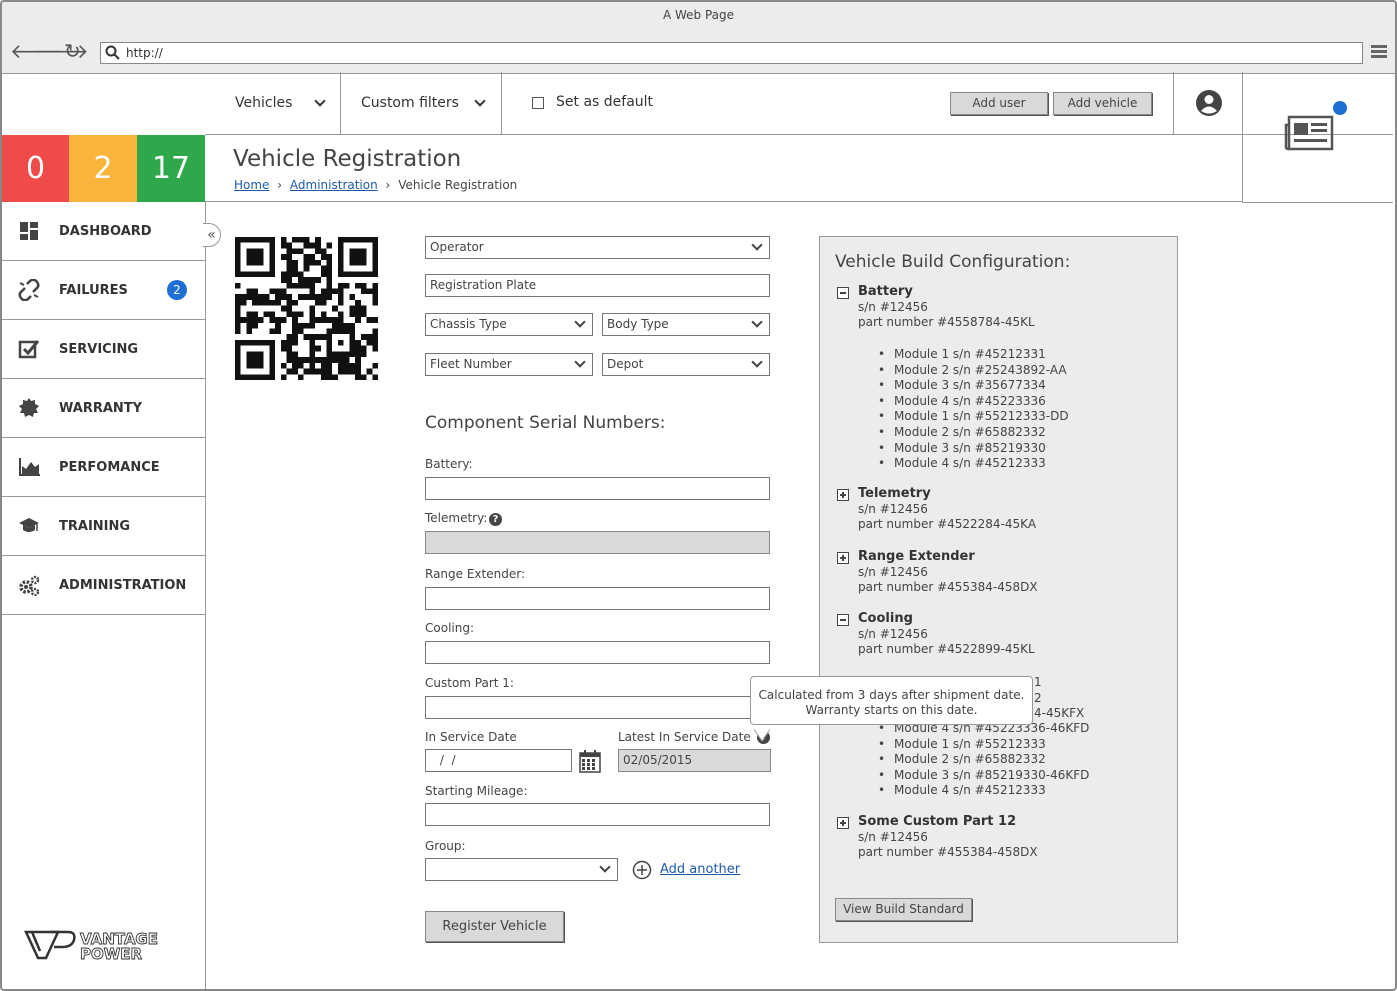  Describe the element at coordinates (1038, 682) in the screenshot. I see `list-item: 1` at that location.